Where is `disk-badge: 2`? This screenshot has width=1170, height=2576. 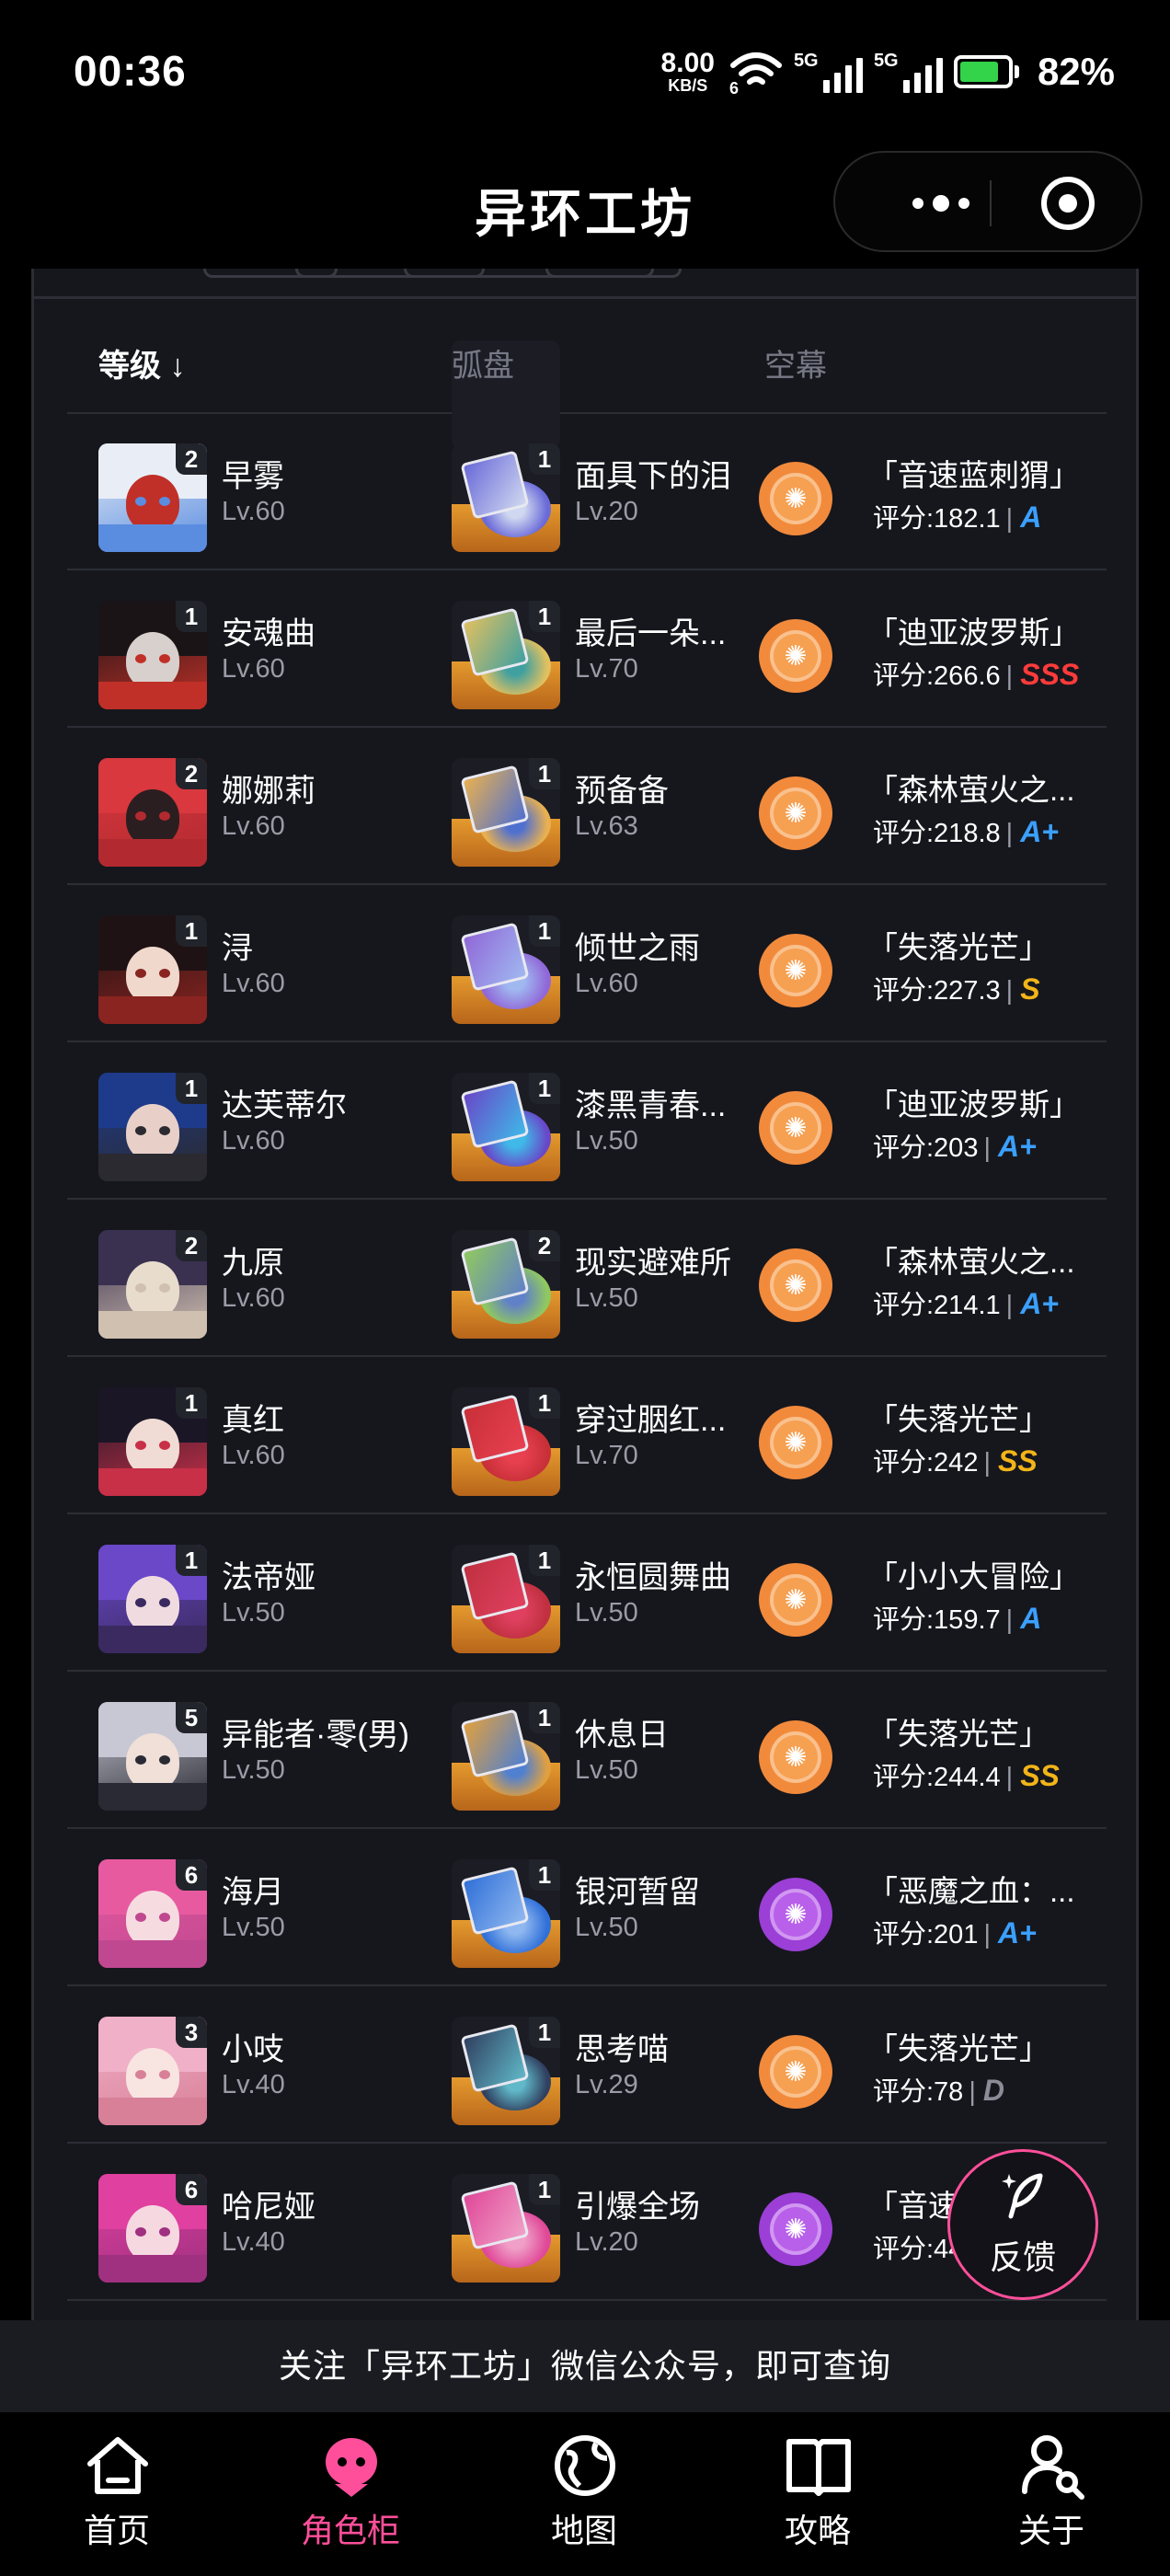
disk-badge: 2 is located at coordinates (544, 1245).